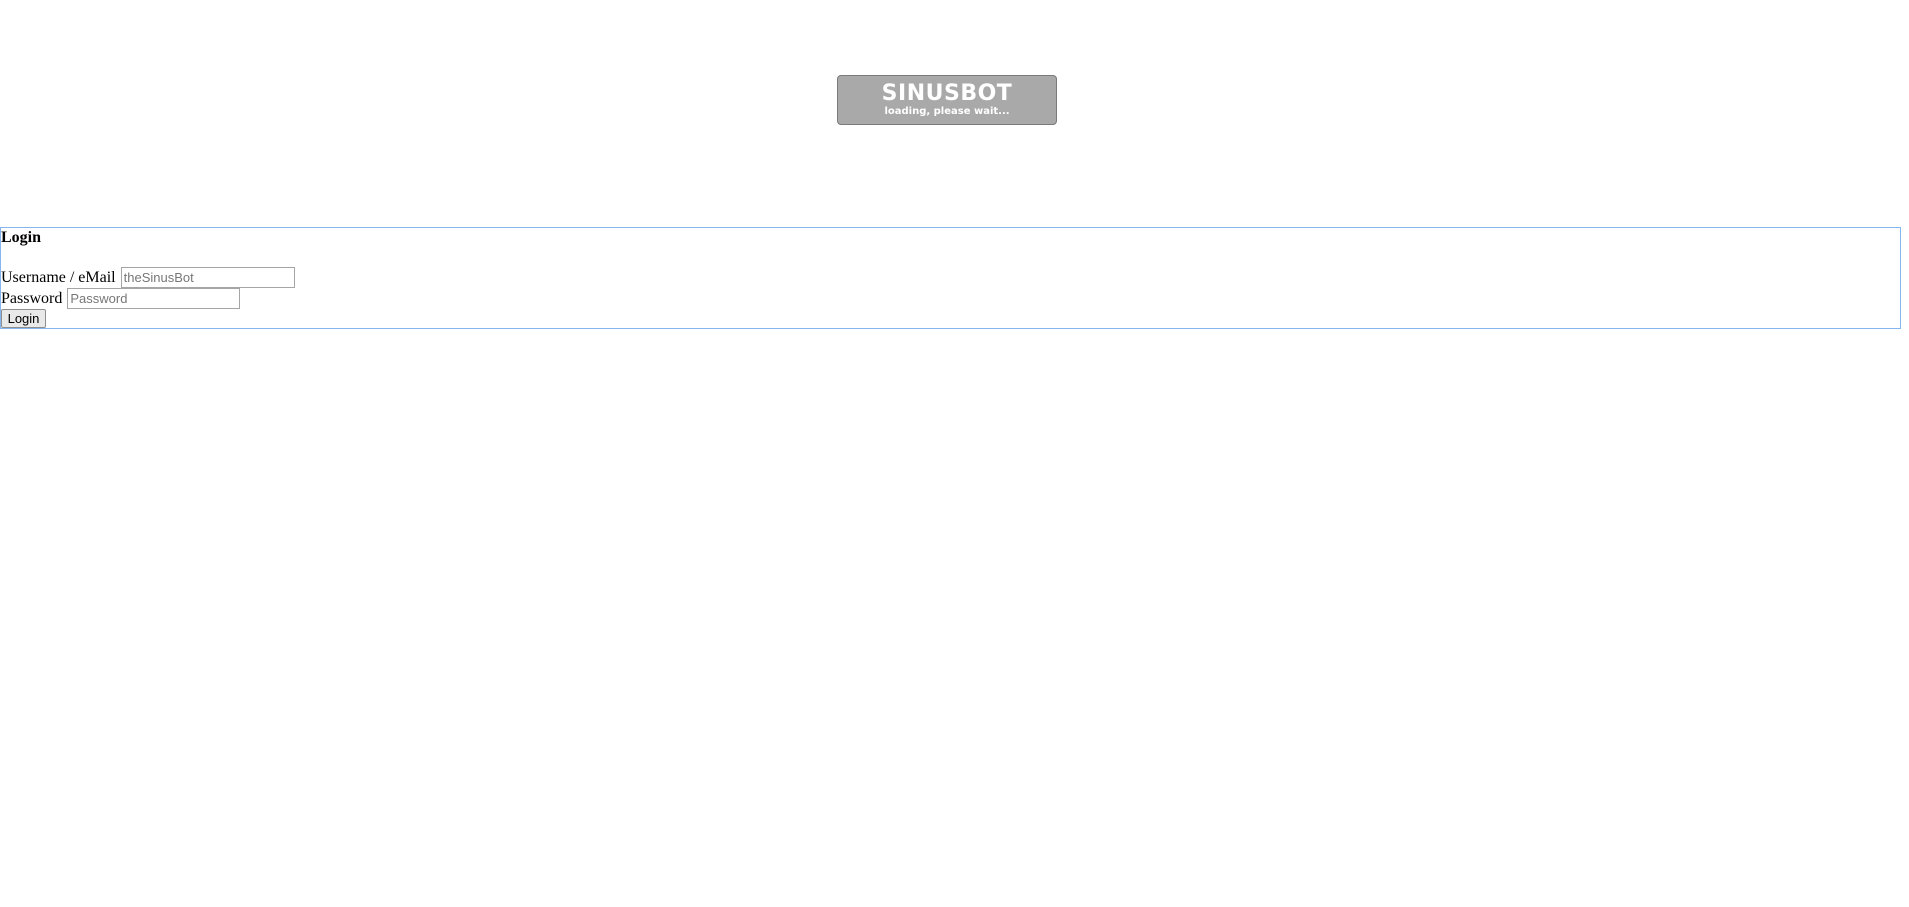  I want to click on password-row: Password, so click(121, 298).